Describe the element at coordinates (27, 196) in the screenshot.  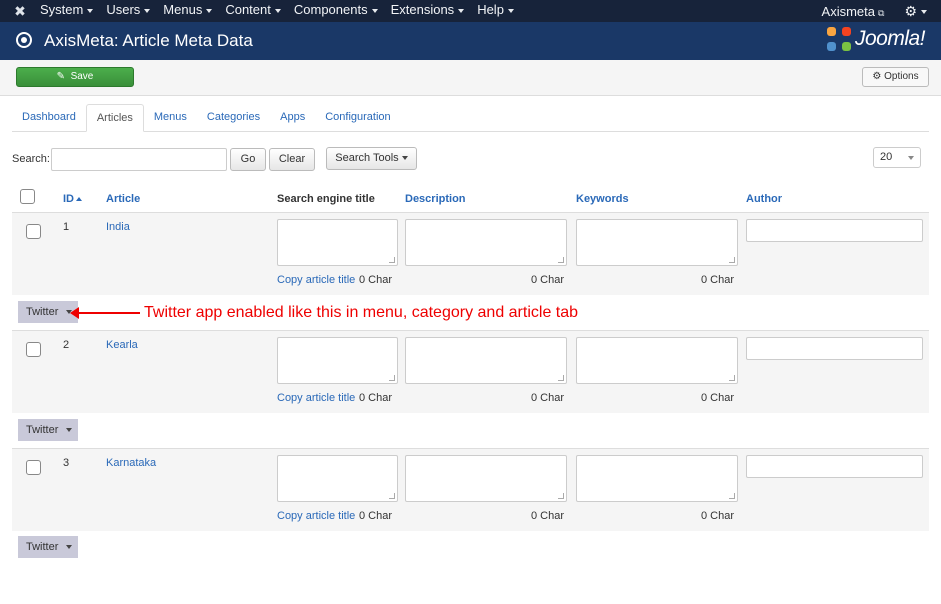
I see `select-all-checkbox` at that location.